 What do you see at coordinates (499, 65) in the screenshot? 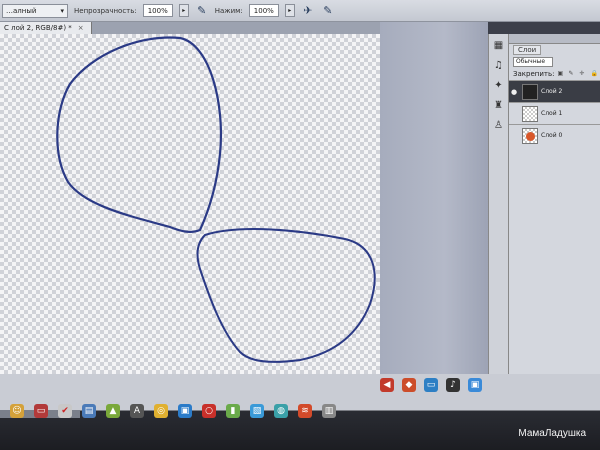
I see `actions-icon: ♫` at bounding box center [499, 65].